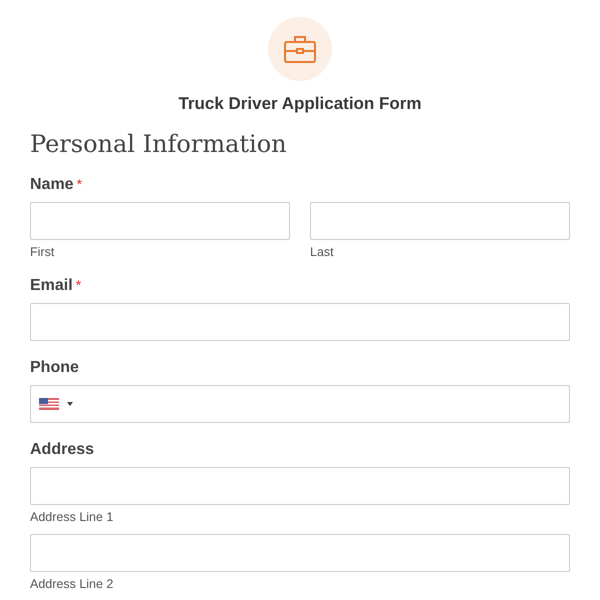 The height and width of the screenshot is (600, 600). Describe the element at coordinates (300, 49) in the screenshot. I see `briefcase-icon` at that location.